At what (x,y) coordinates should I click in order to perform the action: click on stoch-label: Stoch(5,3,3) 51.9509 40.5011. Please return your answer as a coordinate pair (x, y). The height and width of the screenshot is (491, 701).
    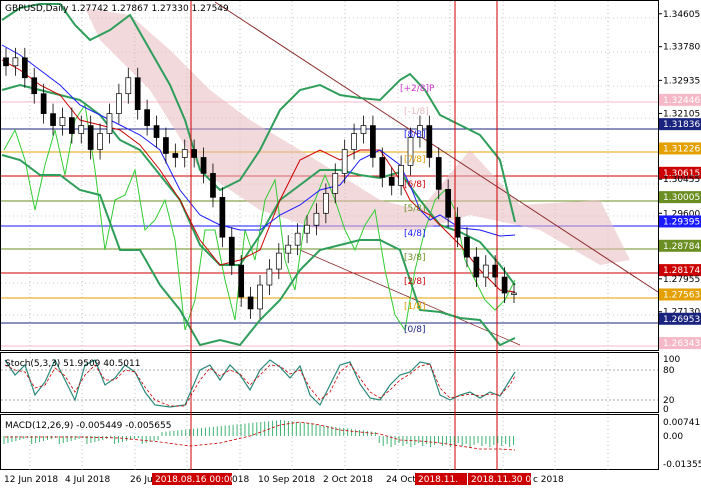
    Looking at the image, I should click on (72, 364).